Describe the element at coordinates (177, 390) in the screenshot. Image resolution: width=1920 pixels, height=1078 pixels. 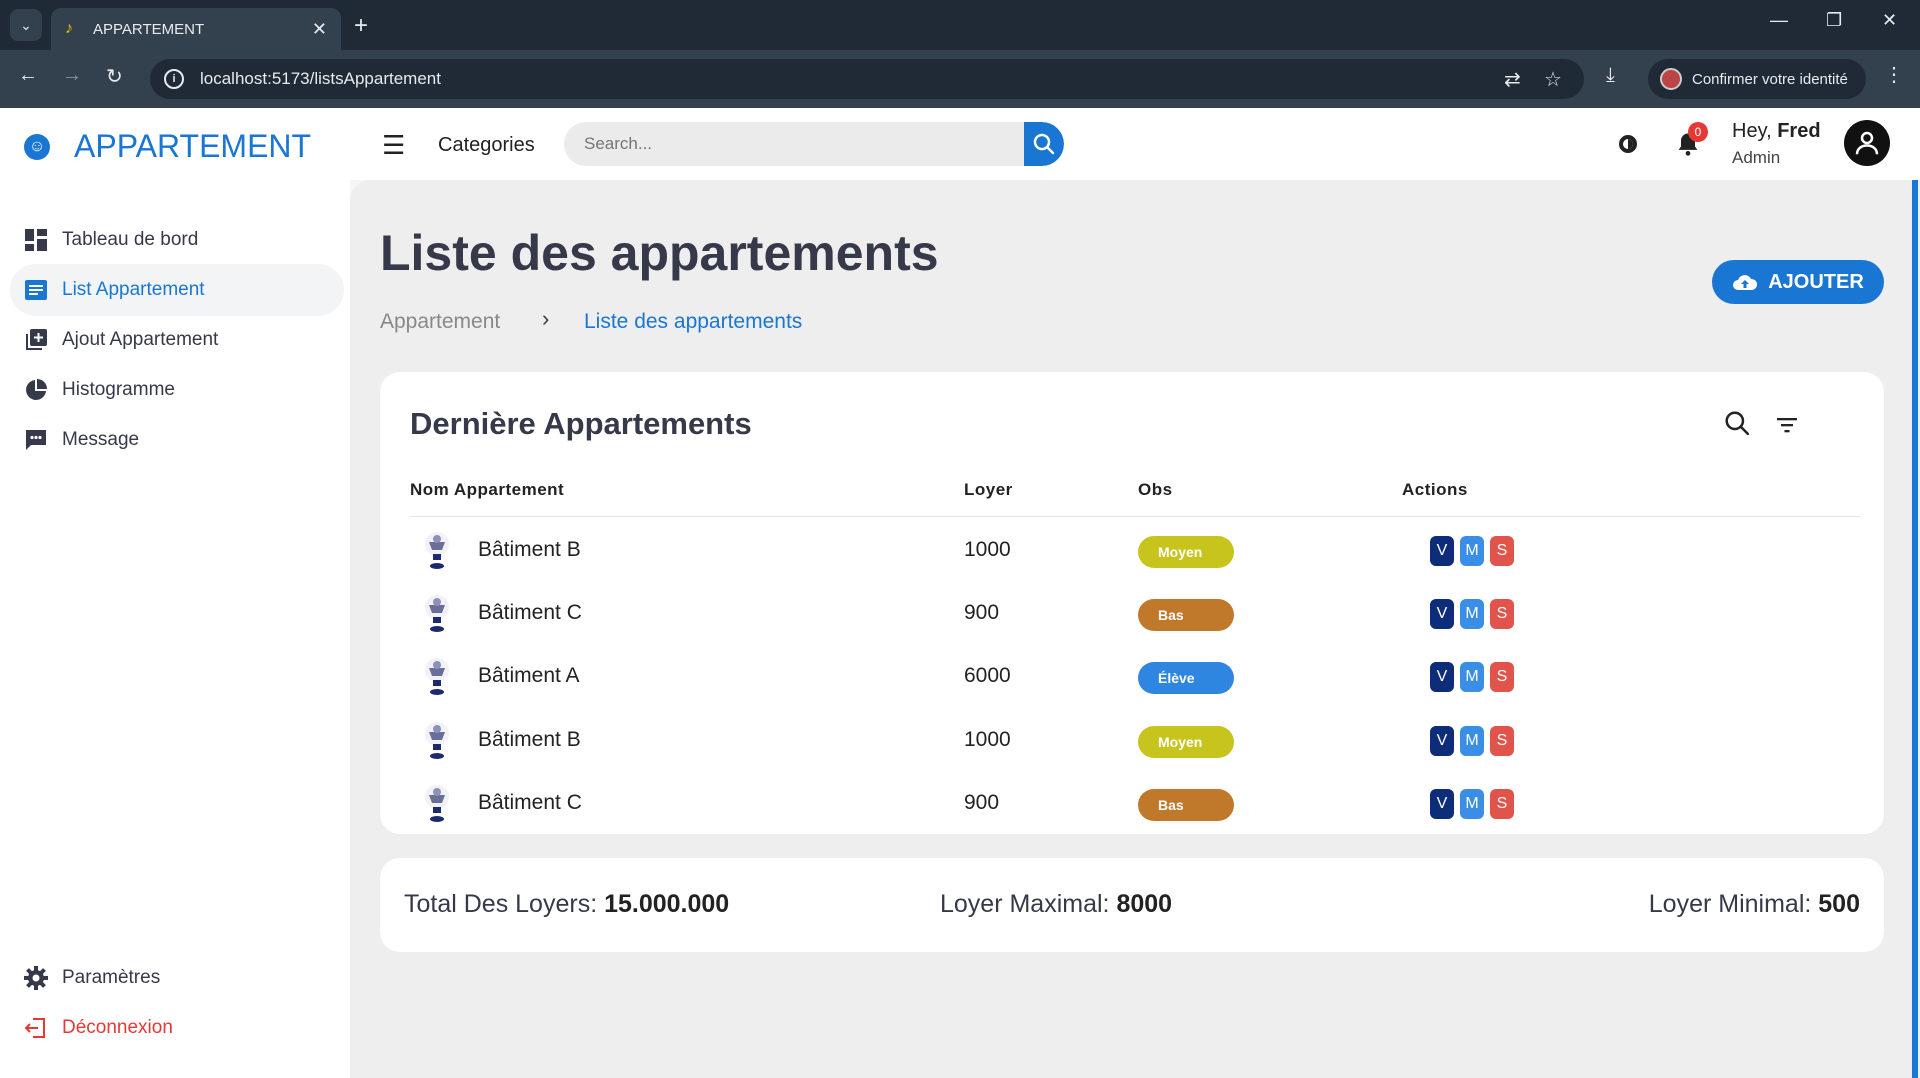
I see `sidebar-item-histogramme: Histogramme` at that location.